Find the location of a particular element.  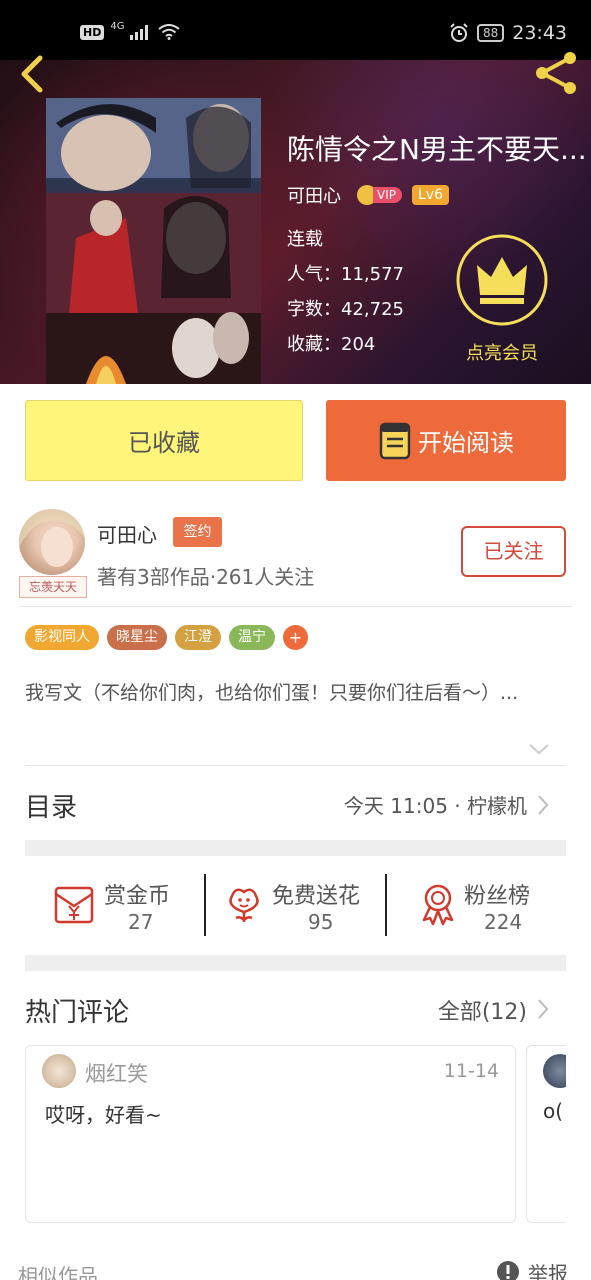

signed-badge: 签约 is located at coordinates (197, 532).